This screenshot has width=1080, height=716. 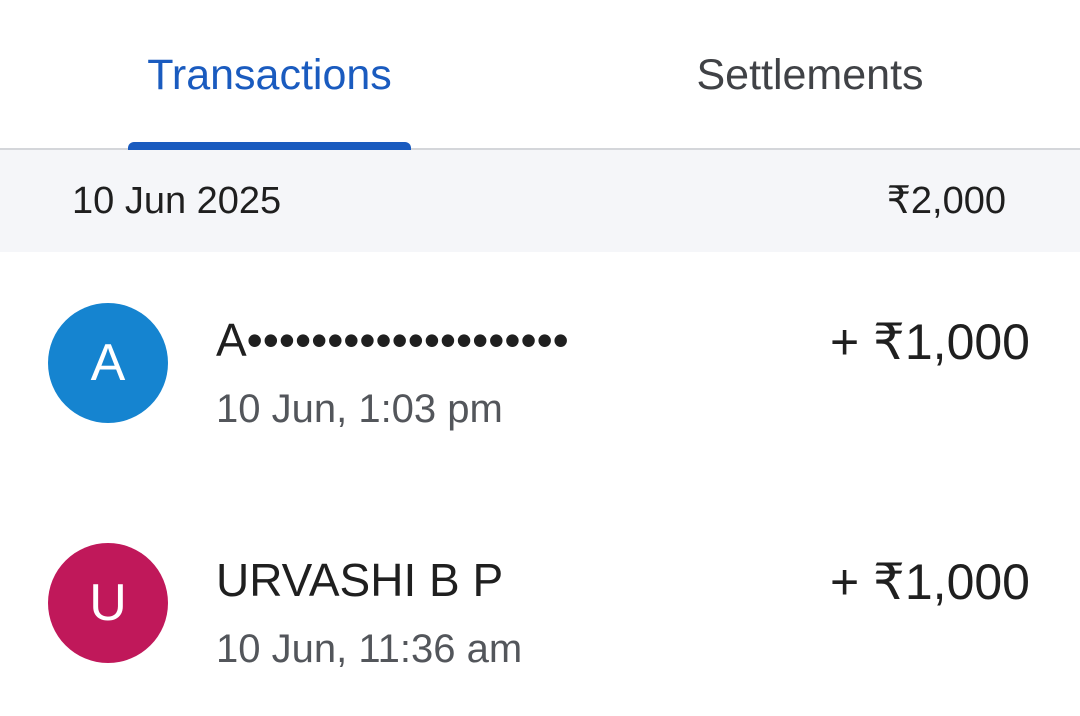 What do you see at coordinates (360, 580) in the screenshot?
I see `payer-name: URVASHI B P` at bounding box center [360, 580].